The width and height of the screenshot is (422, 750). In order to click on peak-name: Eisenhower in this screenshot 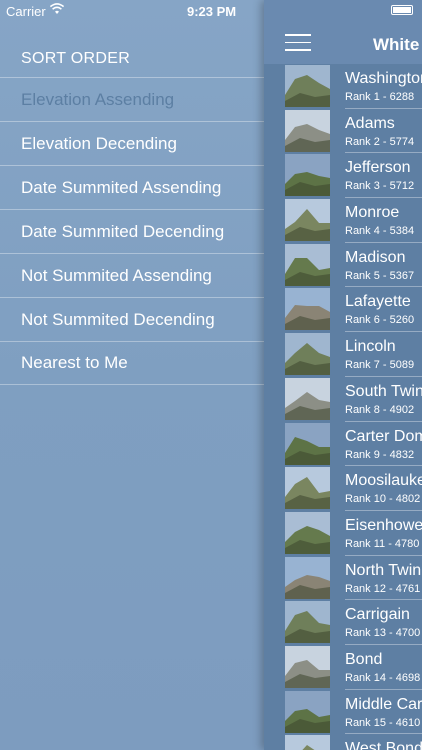, I will do `click(383, 525)`.